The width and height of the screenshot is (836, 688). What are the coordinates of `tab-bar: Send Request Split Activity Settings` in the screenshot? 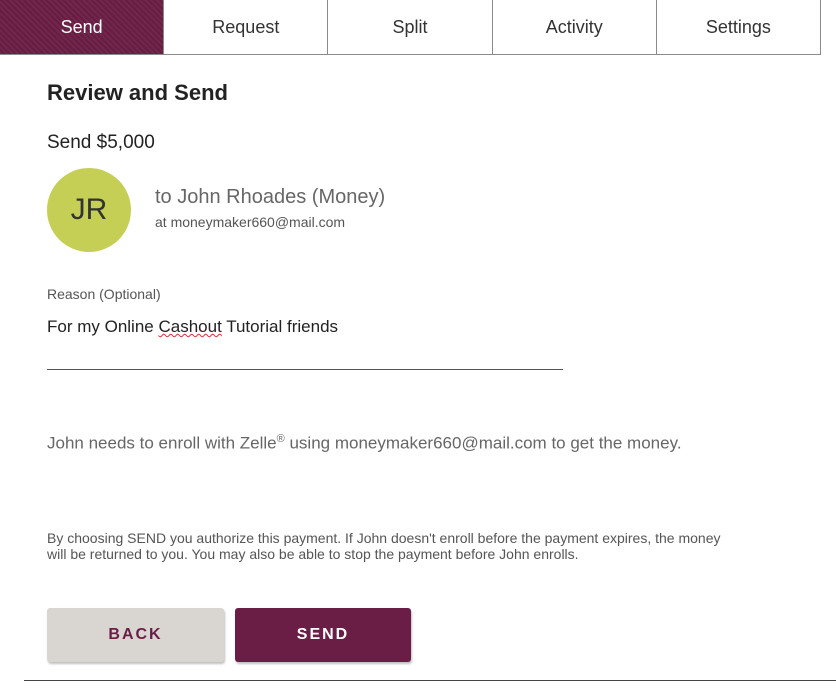 It's located at (411, 27).